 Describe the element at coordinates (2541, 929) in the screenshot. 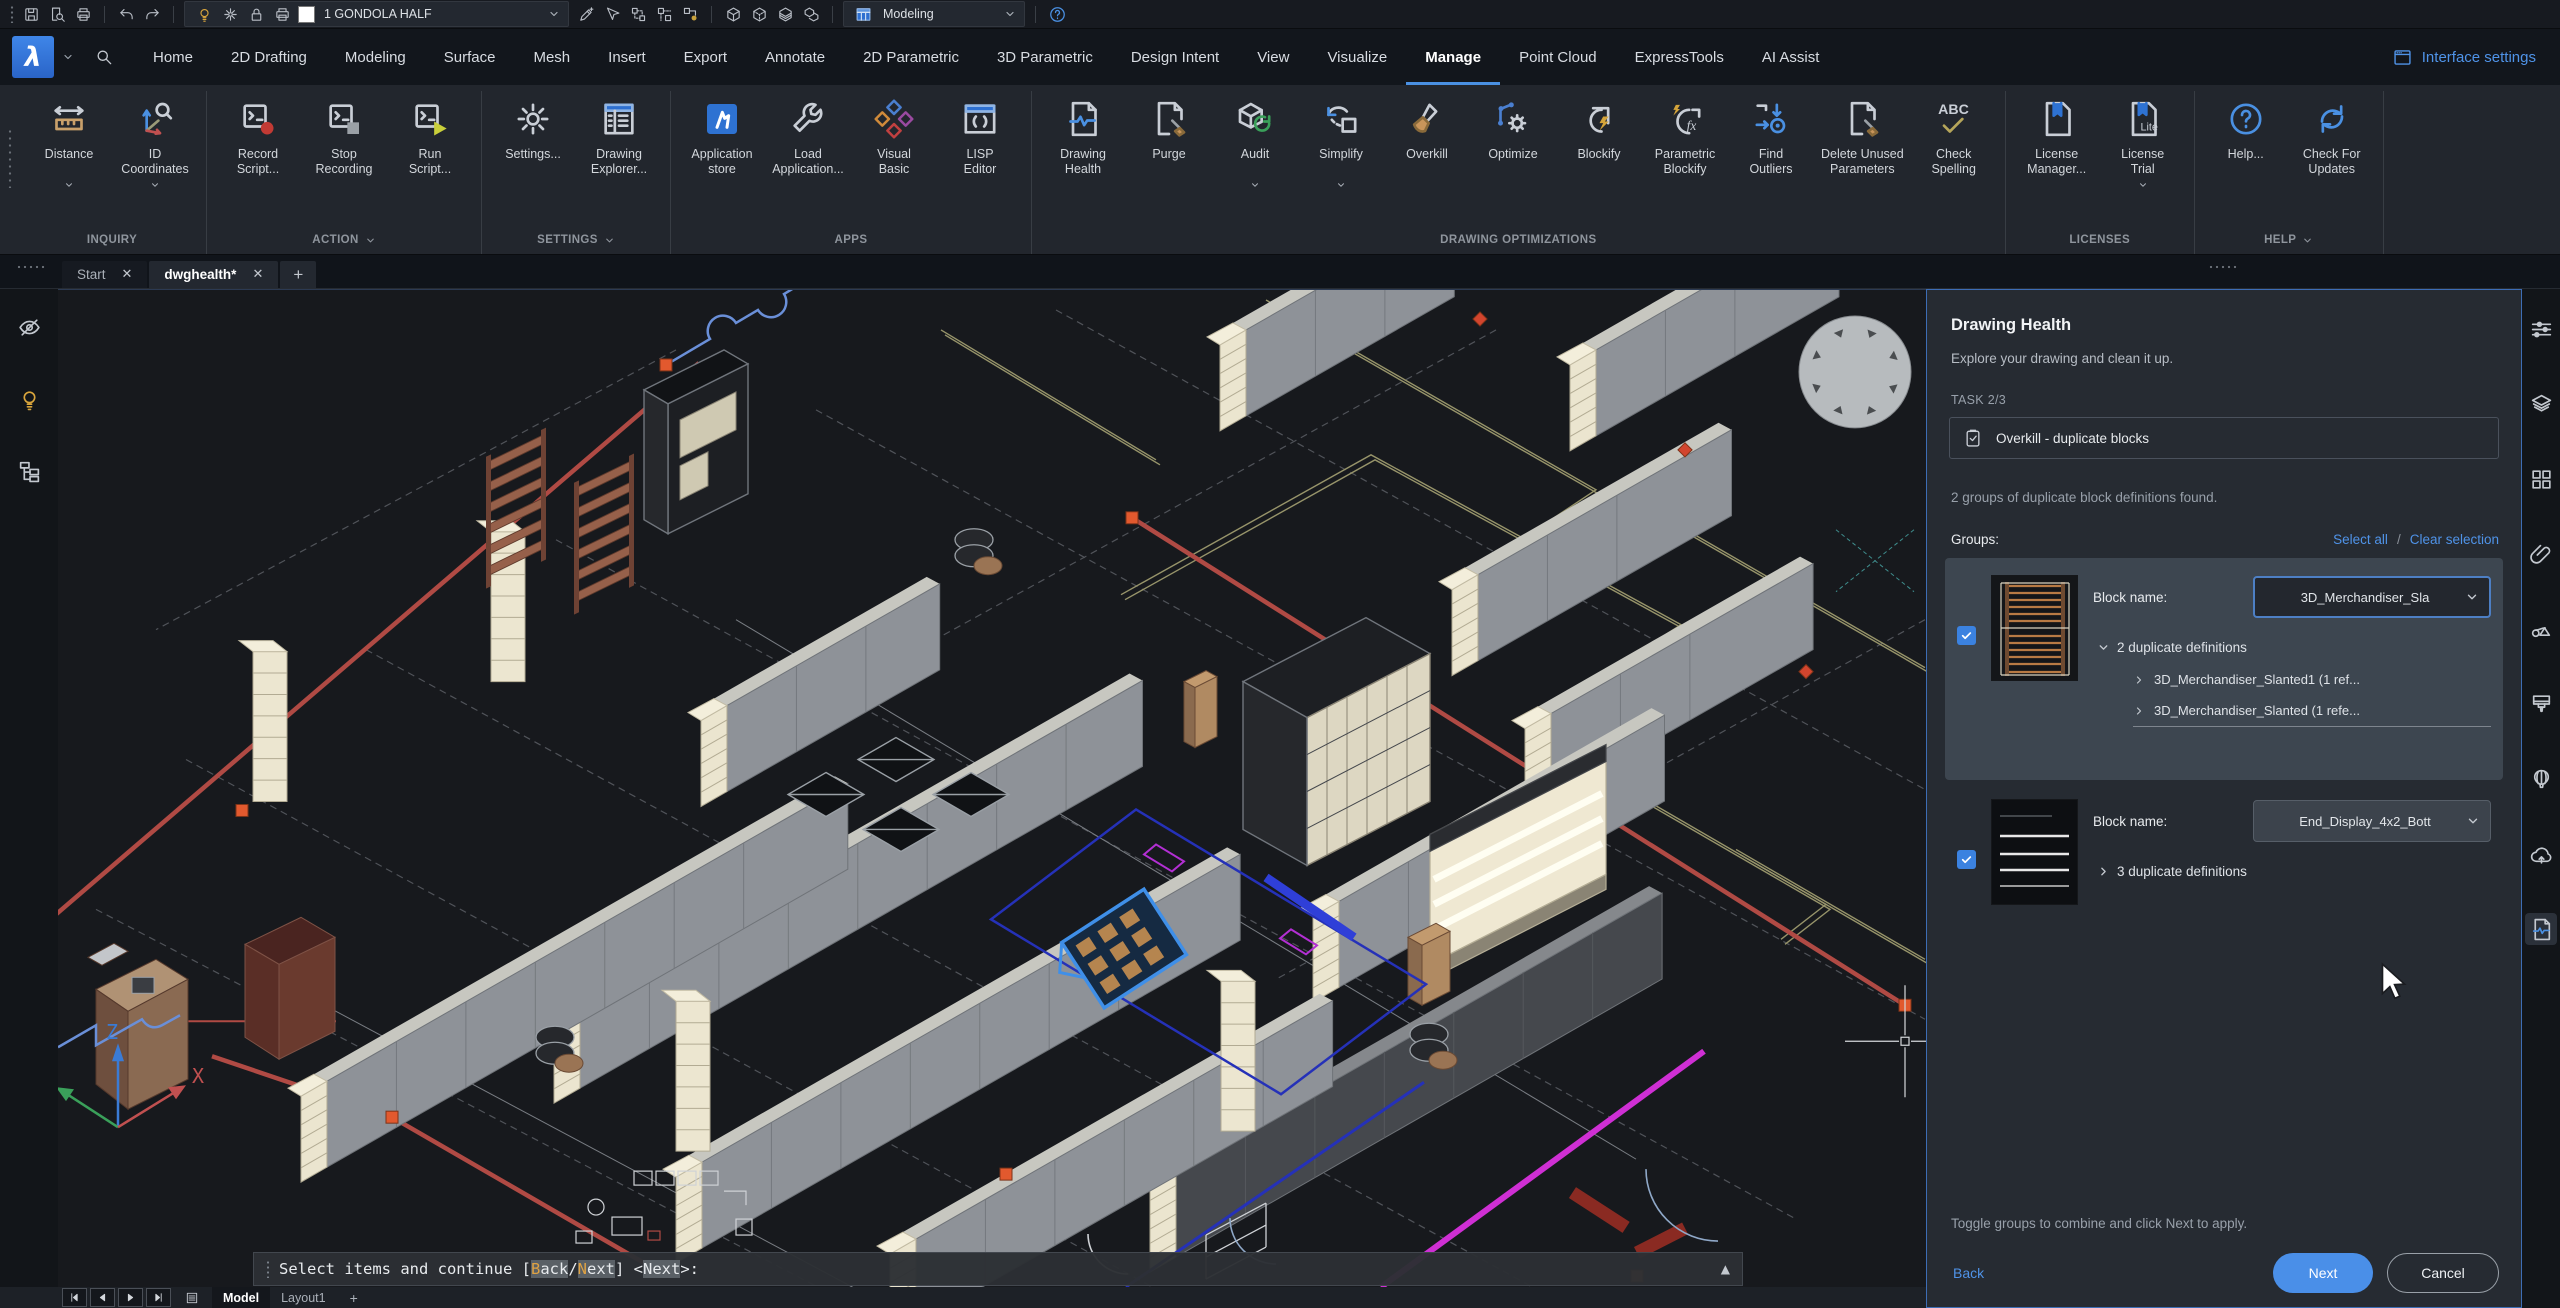

I see `doc-pulse-icon` at that location.